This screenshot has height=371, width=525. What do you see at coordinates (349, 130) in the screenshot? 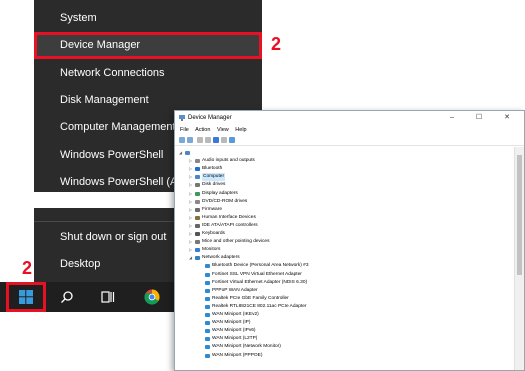
I see `menu-bar: File Action View Help` at bounding box center [349, 130].